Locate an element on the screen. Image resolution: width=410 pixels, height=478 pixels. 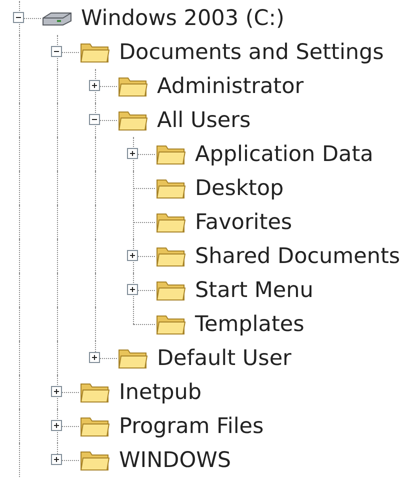
tree-item-label: Administrator is located at coordinates (230, 86).